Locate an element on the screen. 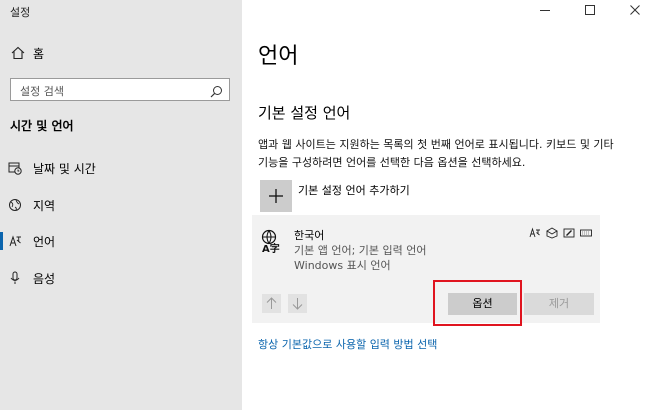  section-title: 시간 및 언어 is located at coordinates (42, 126).